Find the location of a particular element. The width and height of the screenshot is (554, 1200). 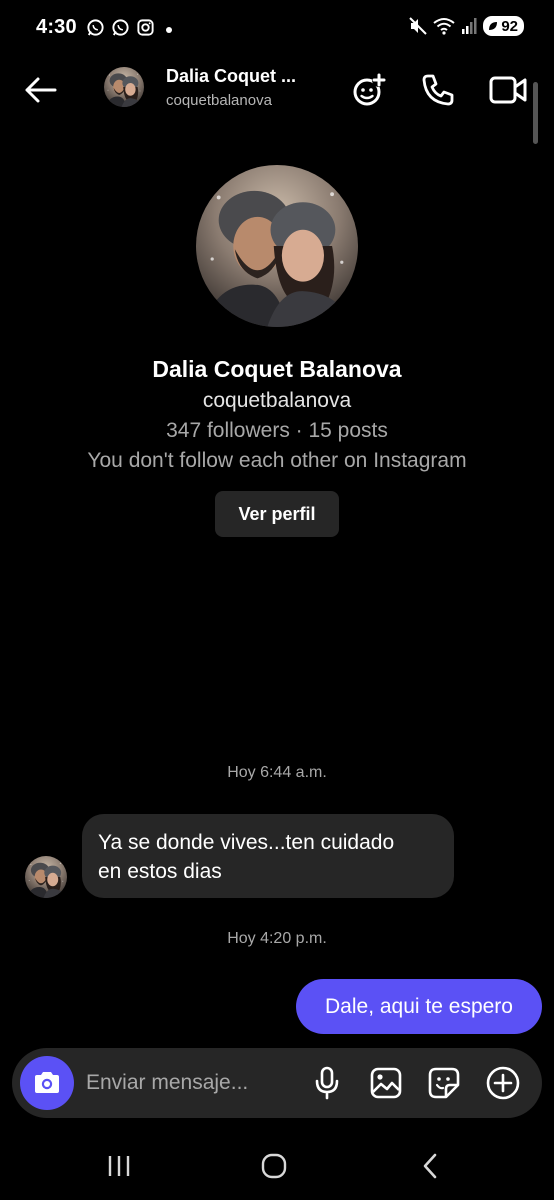

message-input is located at coordinates (191, 1083).